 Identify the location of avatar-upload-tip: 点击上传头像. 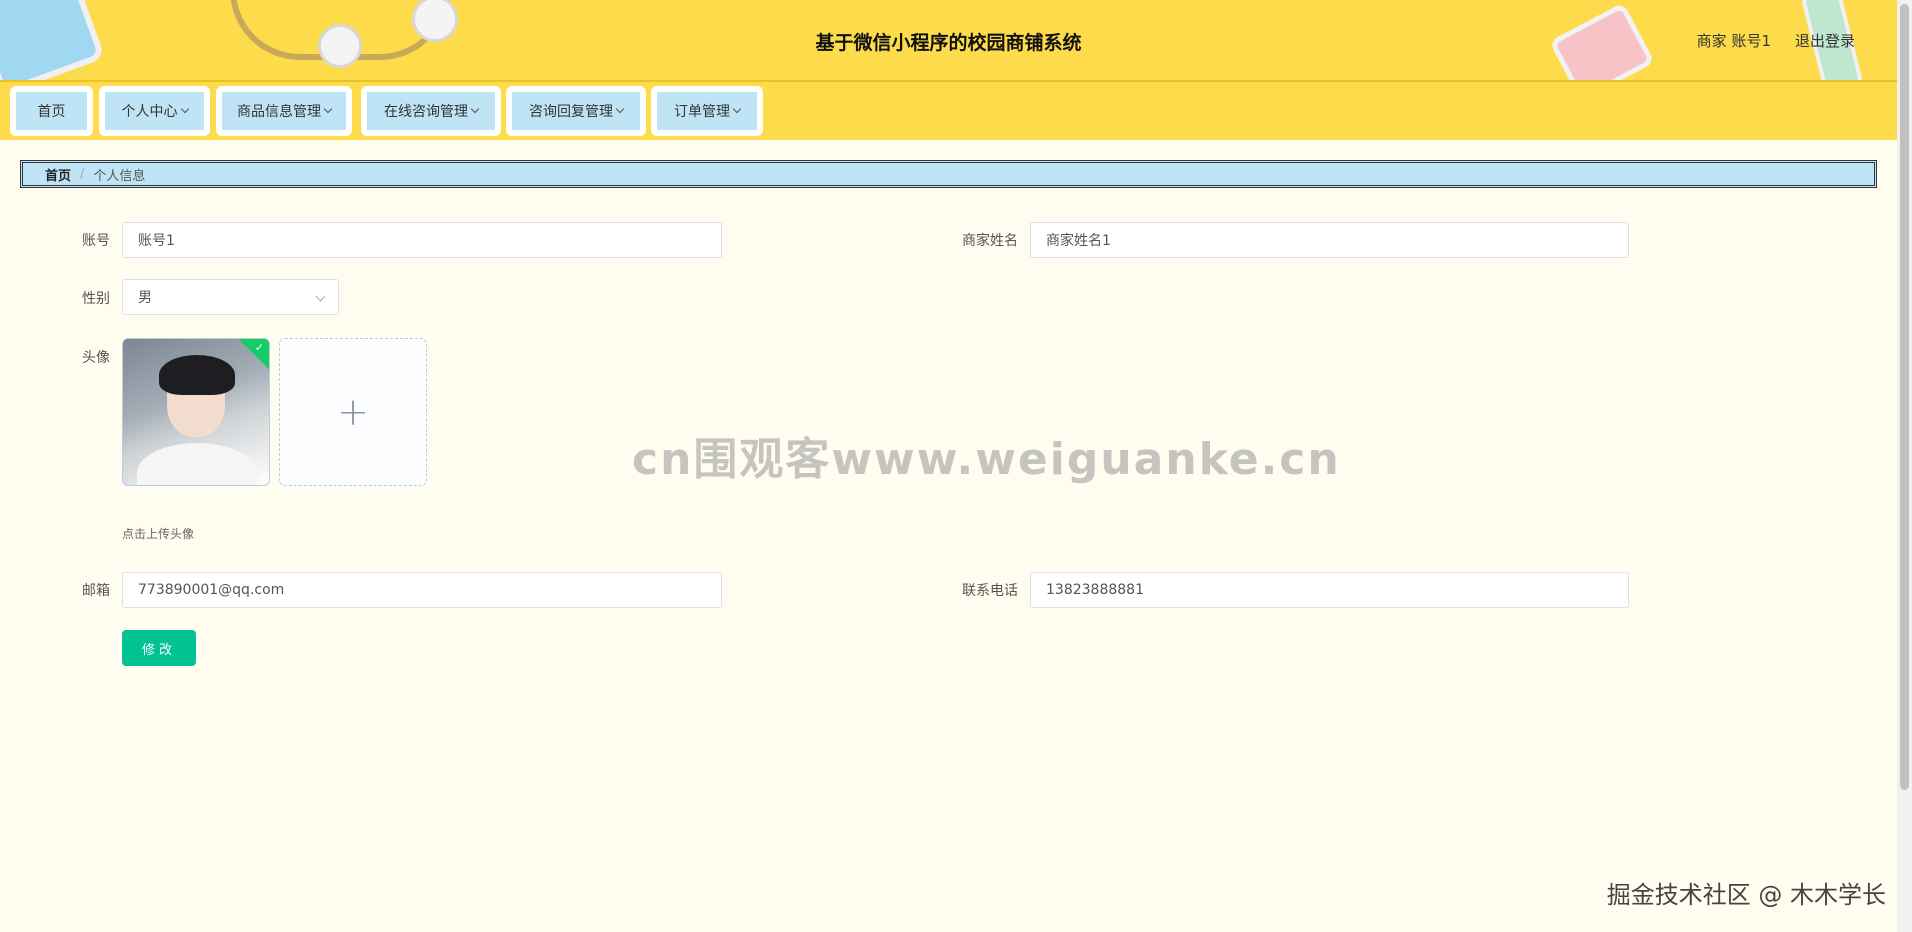
(158, 534).